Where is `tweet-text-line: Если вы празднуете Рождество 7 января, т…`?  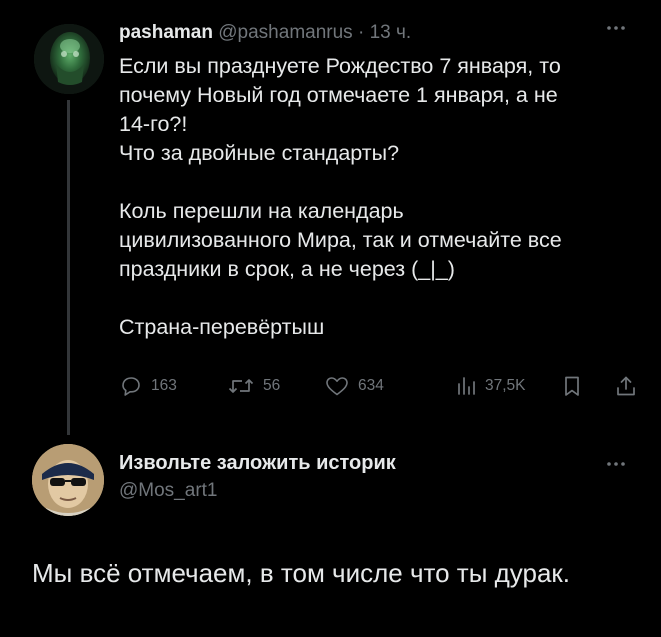 tweet-text-line: Если вы празднуете Рождество 7 января, т… is located at coordinates (340, 66).